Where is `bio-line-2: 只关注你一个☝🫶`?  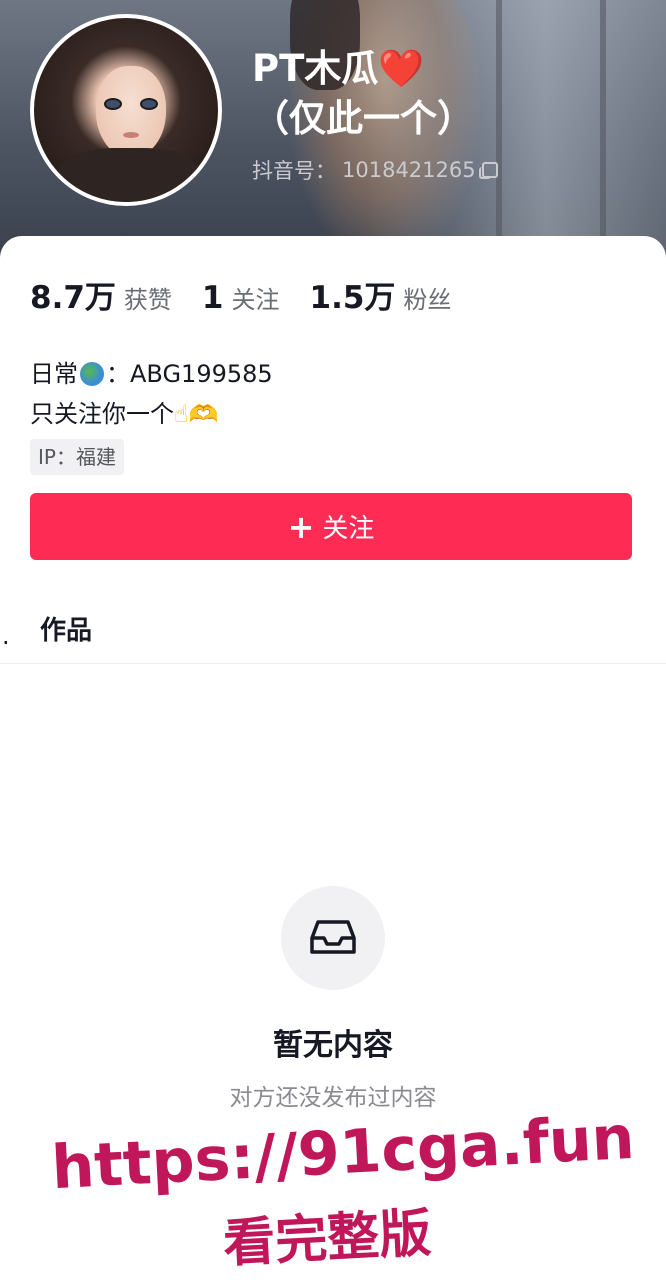
bio-line-2: 只关注你一个☝🫶 is located at coordinates (151, 414).